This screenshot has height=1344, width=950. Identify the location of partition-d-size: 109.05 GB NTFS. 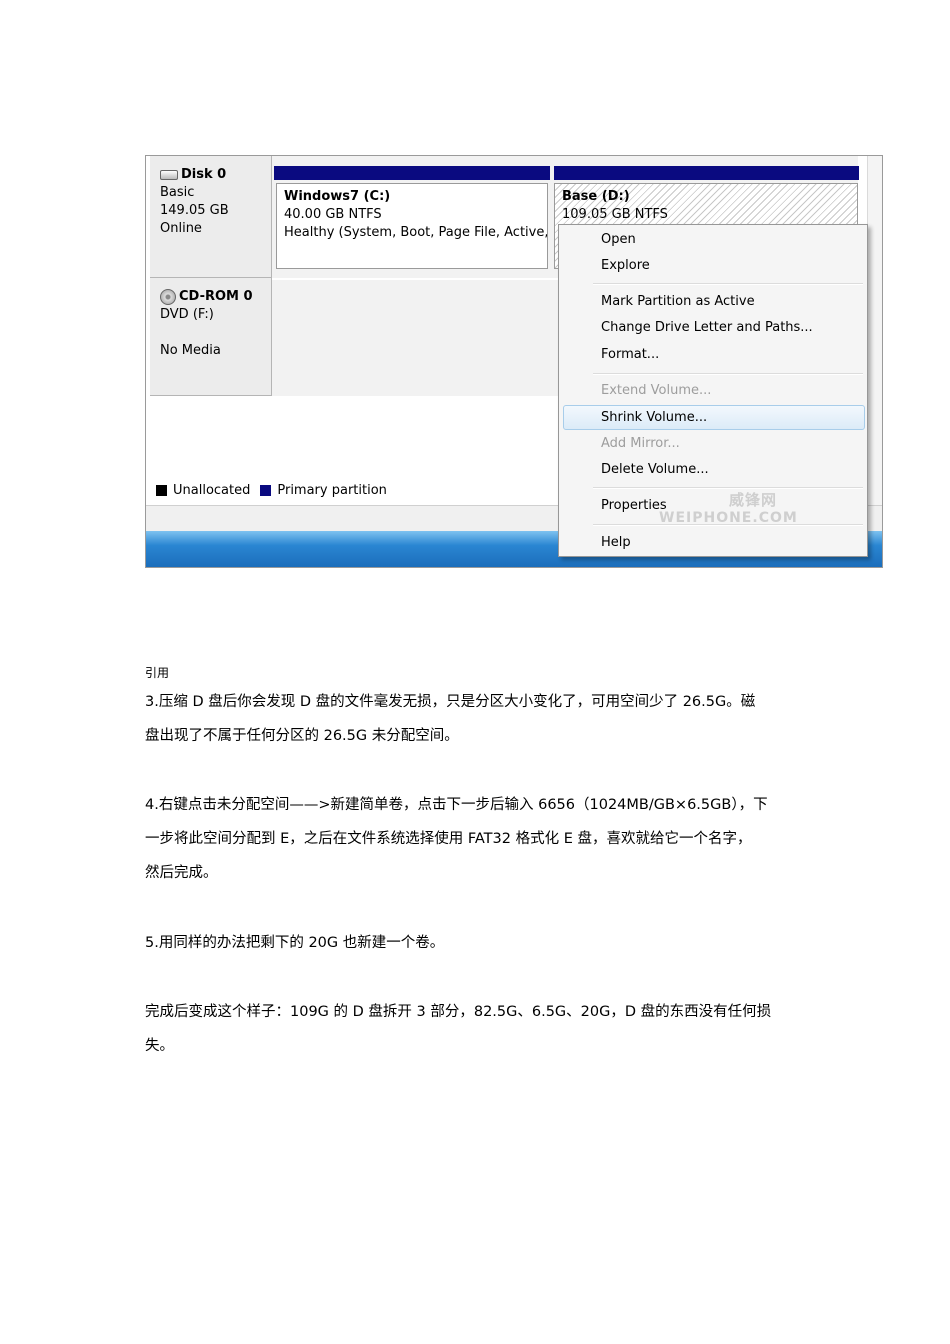
(615, 214).